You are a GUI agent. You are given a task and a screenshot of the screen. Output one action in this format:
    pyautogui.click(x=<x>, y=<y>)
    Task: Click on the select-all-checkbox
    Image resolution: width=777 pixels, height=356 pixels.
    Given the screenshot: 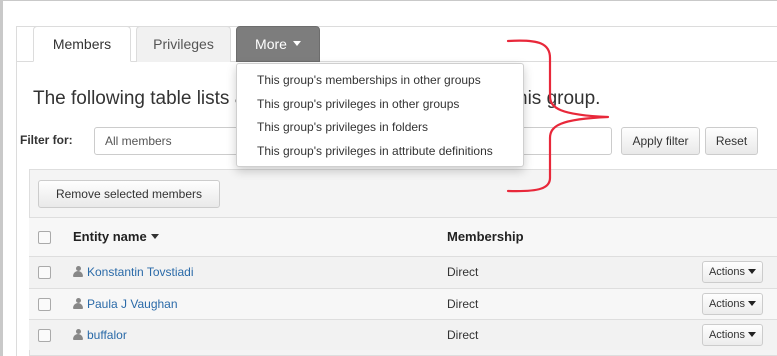 What is the action you would take?
    pyautogui.click(x=44, y=237)
    